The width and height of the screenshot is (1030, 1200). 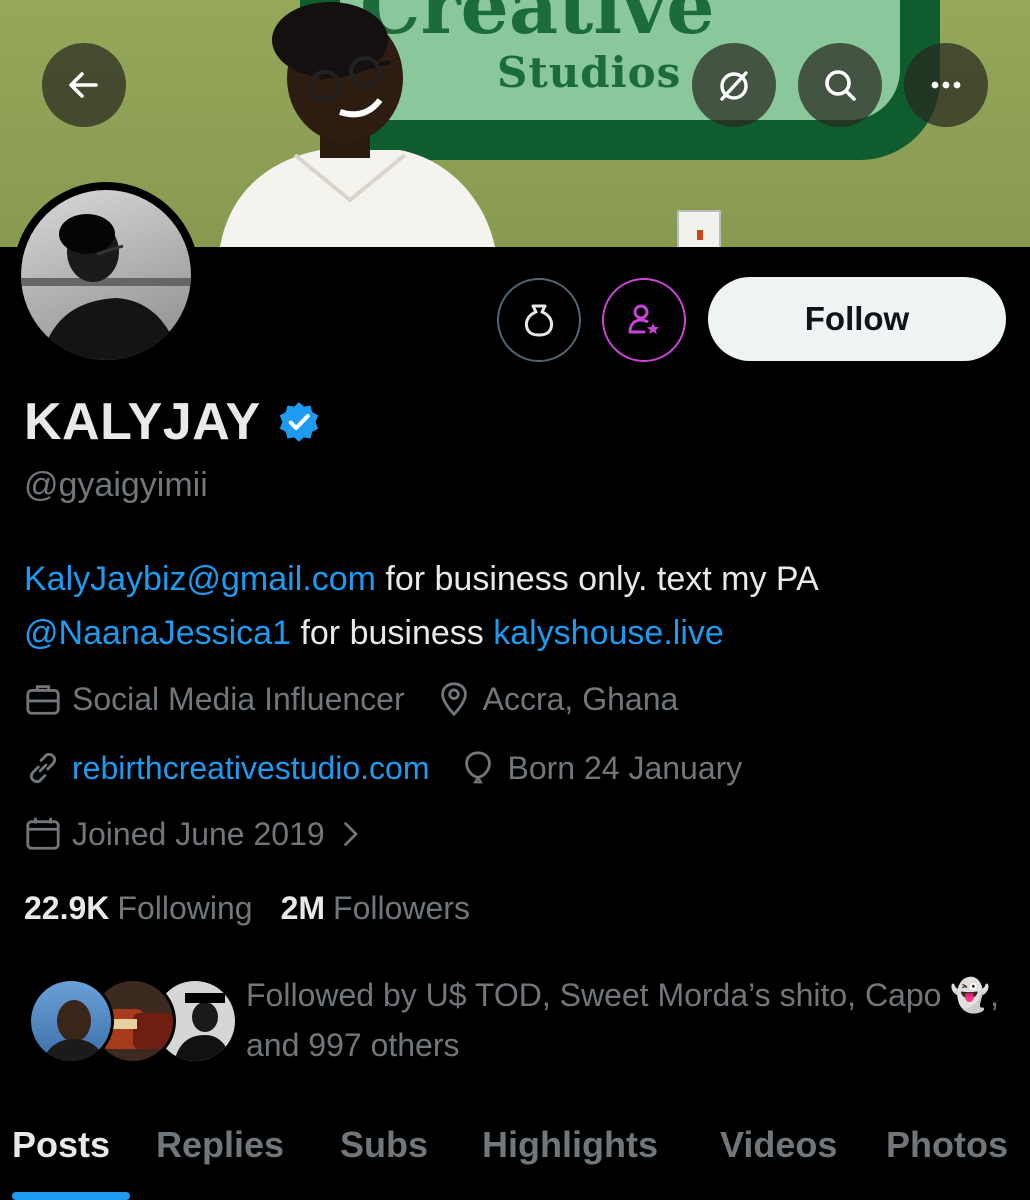 I want to click on location: Accra, Ghana, so click(x=557, y=699).